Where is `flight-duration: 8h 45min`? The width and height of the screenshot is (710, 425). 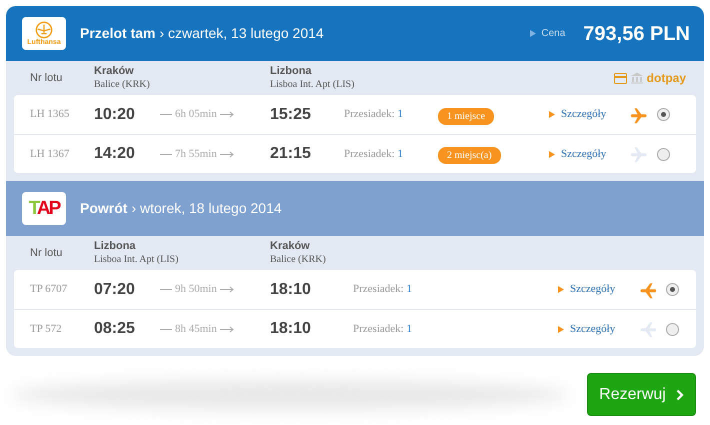 flight-duration: 8h 45min is located at coordinates (196, 329).